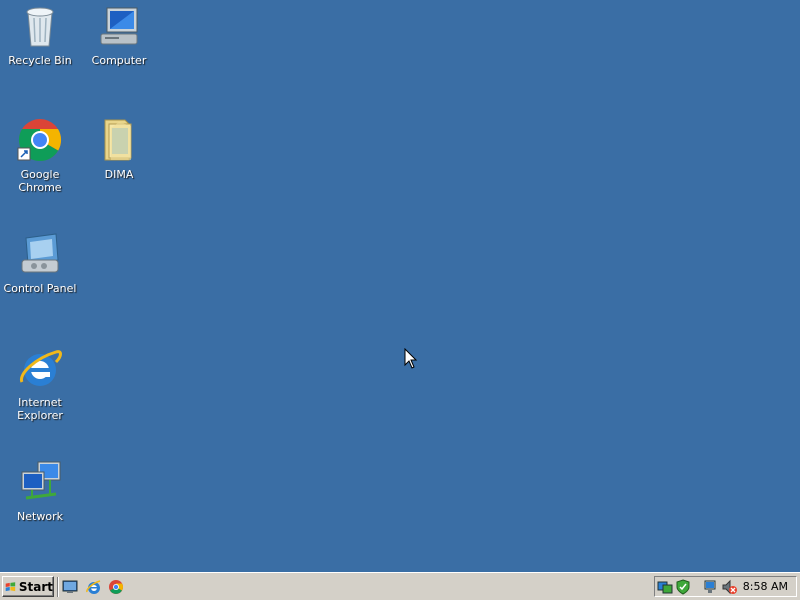 Image resolution: width=800 pixels, height=600 pixels. I want to click on windows-logo-icon, so click(10, 586).